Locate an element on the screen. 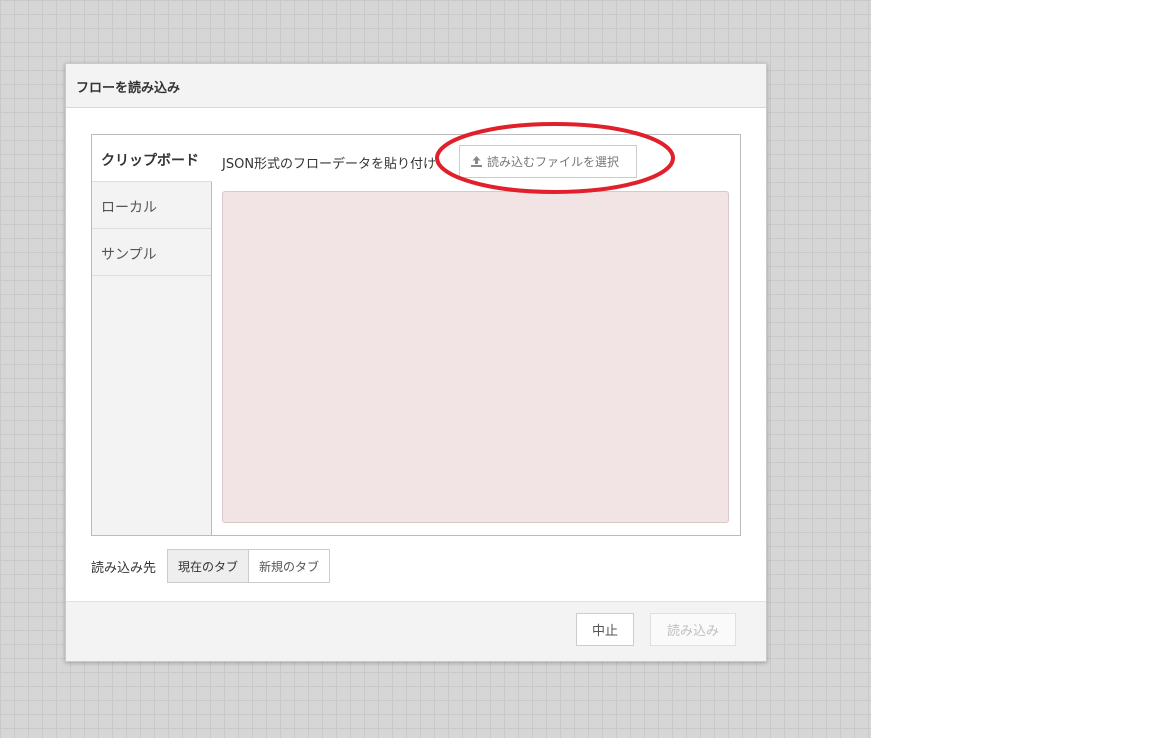  new-tab-option: 新規のタブ is located at coordinates (289, 566).